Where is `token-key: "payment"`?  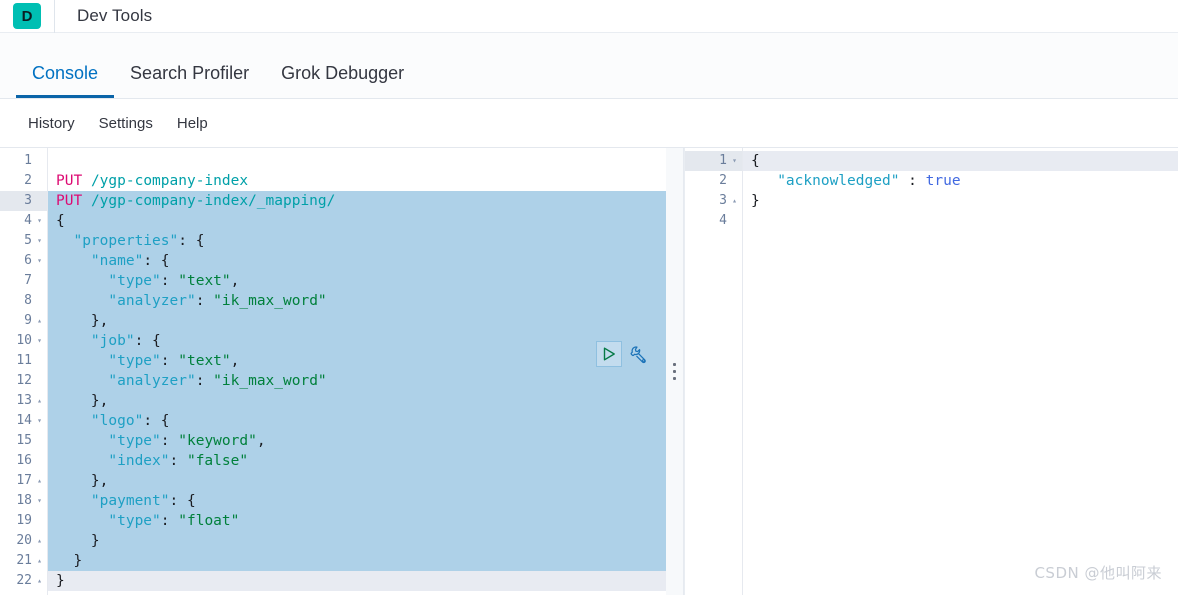
token-key: "payment" is located at coordinates (130, 501).